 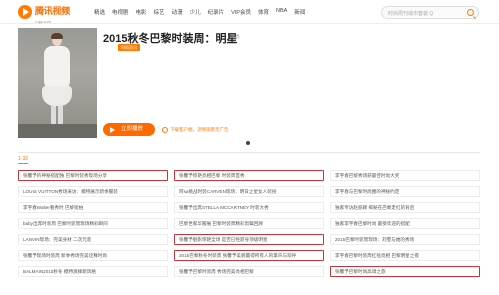 I want to click on episode-item: 2015巴黎秋冬时装周 张馨予美貌赢得所有人的掌声与欢呼, so click(x=249, y=255).